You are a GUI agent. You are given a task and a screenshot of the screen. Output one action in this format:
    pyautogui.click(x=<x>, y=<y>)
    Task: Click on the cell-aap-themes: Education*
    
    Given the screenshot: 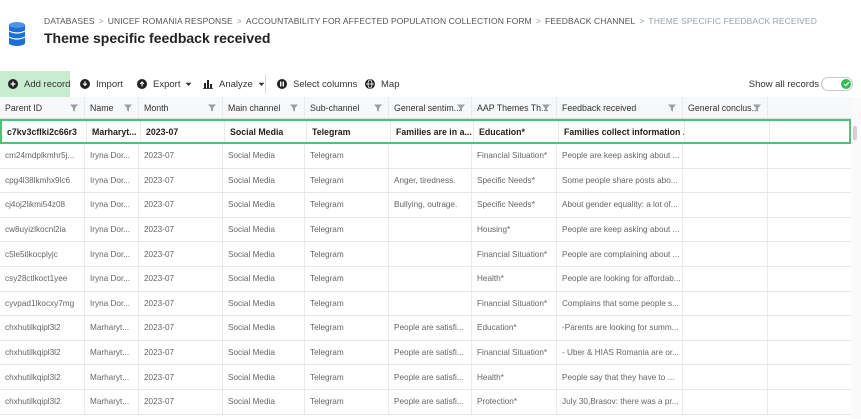 What is the action you would take?
    pyautogui.click(x=516, y=131)
    